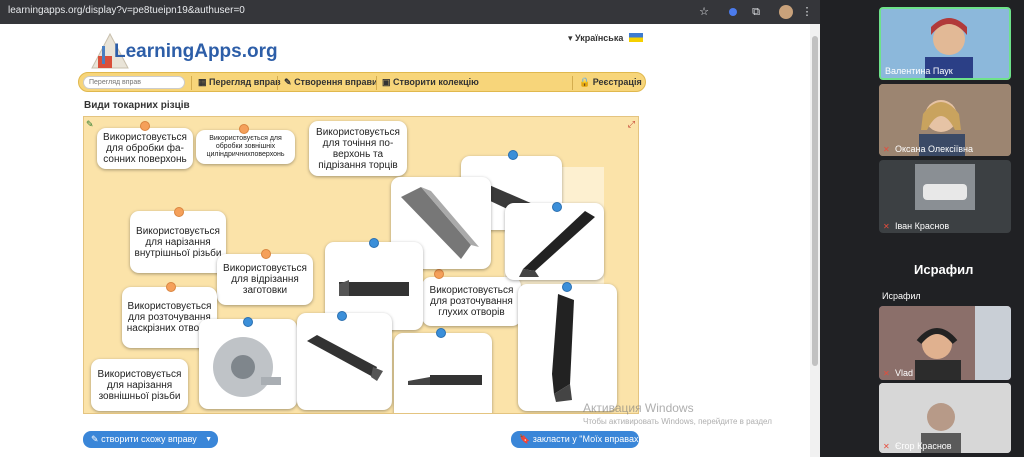 This screenshot has width=1024, height=457. What do you see at coordinates (134, 82) in the screenshot?
I see `search-input` at bounding box center [134, 82].